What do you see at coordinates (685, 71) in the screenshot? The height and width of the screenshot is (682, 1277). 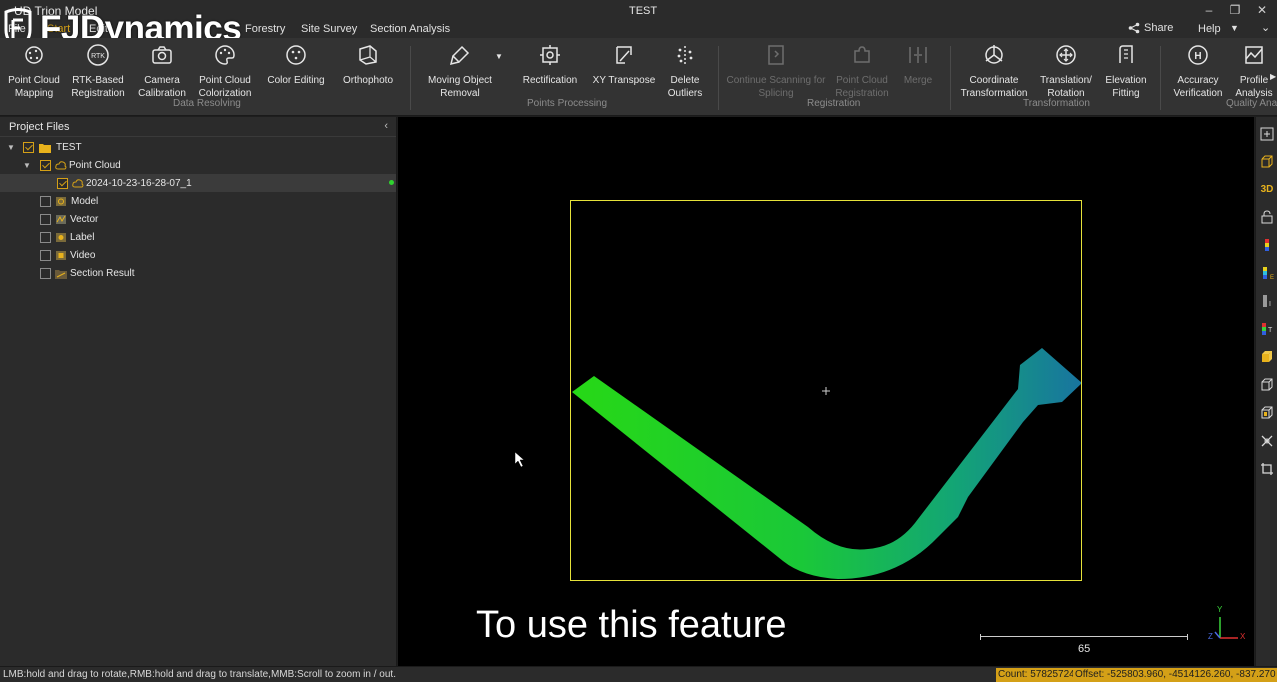 I see `delete-outliers-button: Delete Outliers` at bounding box center [685, 71].